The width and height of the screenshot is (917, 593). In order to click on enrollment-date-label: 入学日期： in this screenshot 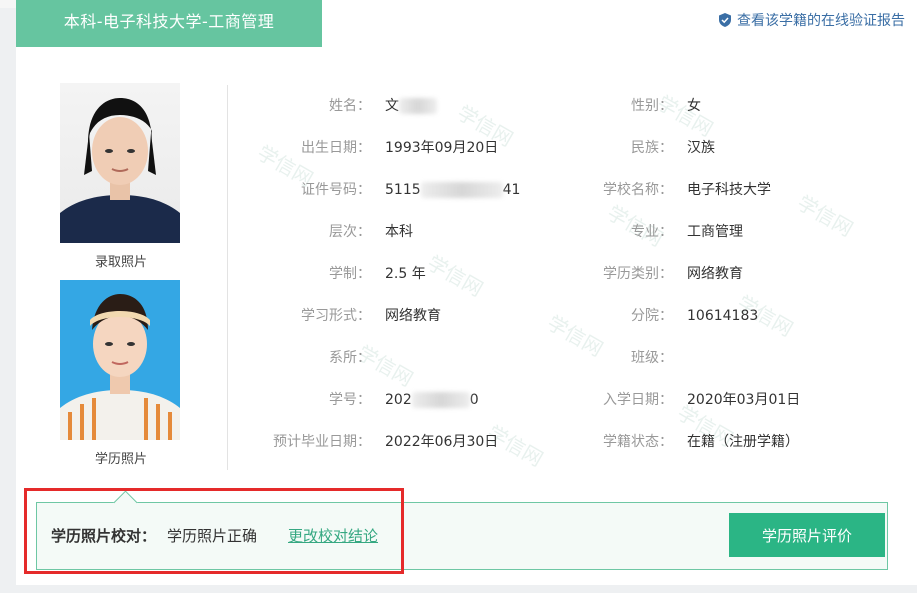, I will do `click(638, 400)`.